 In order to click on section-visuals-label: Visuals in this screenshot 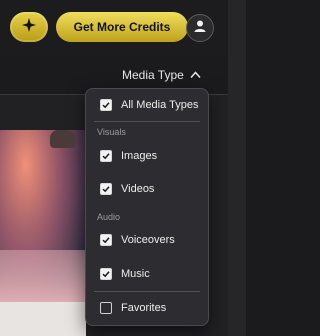, I will do `click(111, 132)`.